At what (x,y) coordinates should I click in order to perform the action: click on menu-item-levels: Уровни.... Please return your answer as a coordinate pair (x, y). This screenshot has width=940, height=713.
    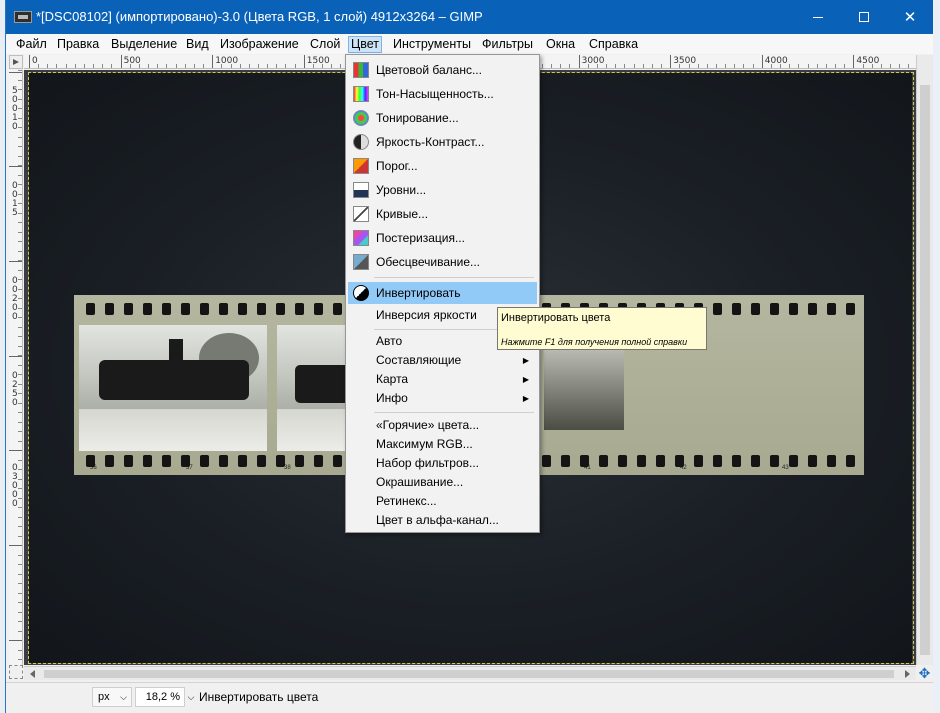
    Looking at the image, I should click on (442, 190).